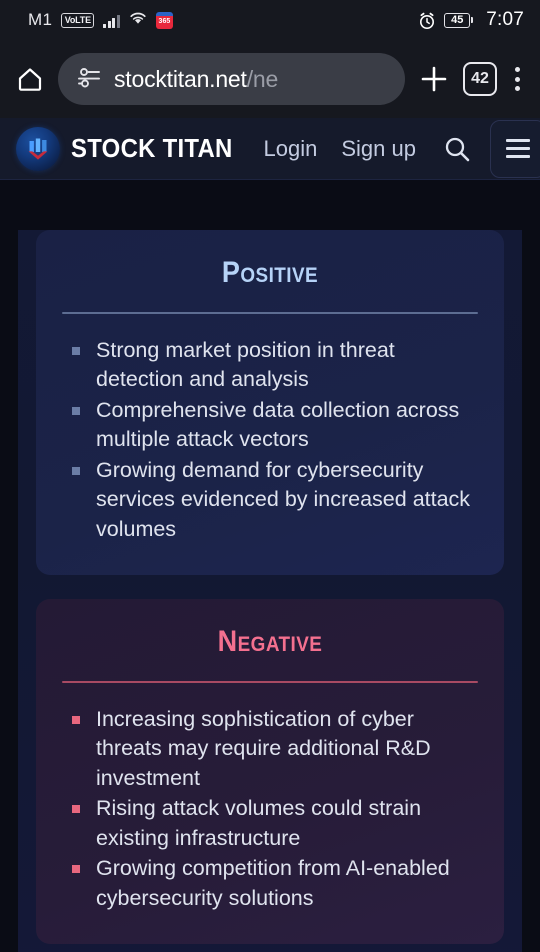 This screenshot has height=952, width=540. What do you see at coordinates (517, 79) in the screenshot?
I see `three-dot-menu-icon` at bounding box center [517, 79].